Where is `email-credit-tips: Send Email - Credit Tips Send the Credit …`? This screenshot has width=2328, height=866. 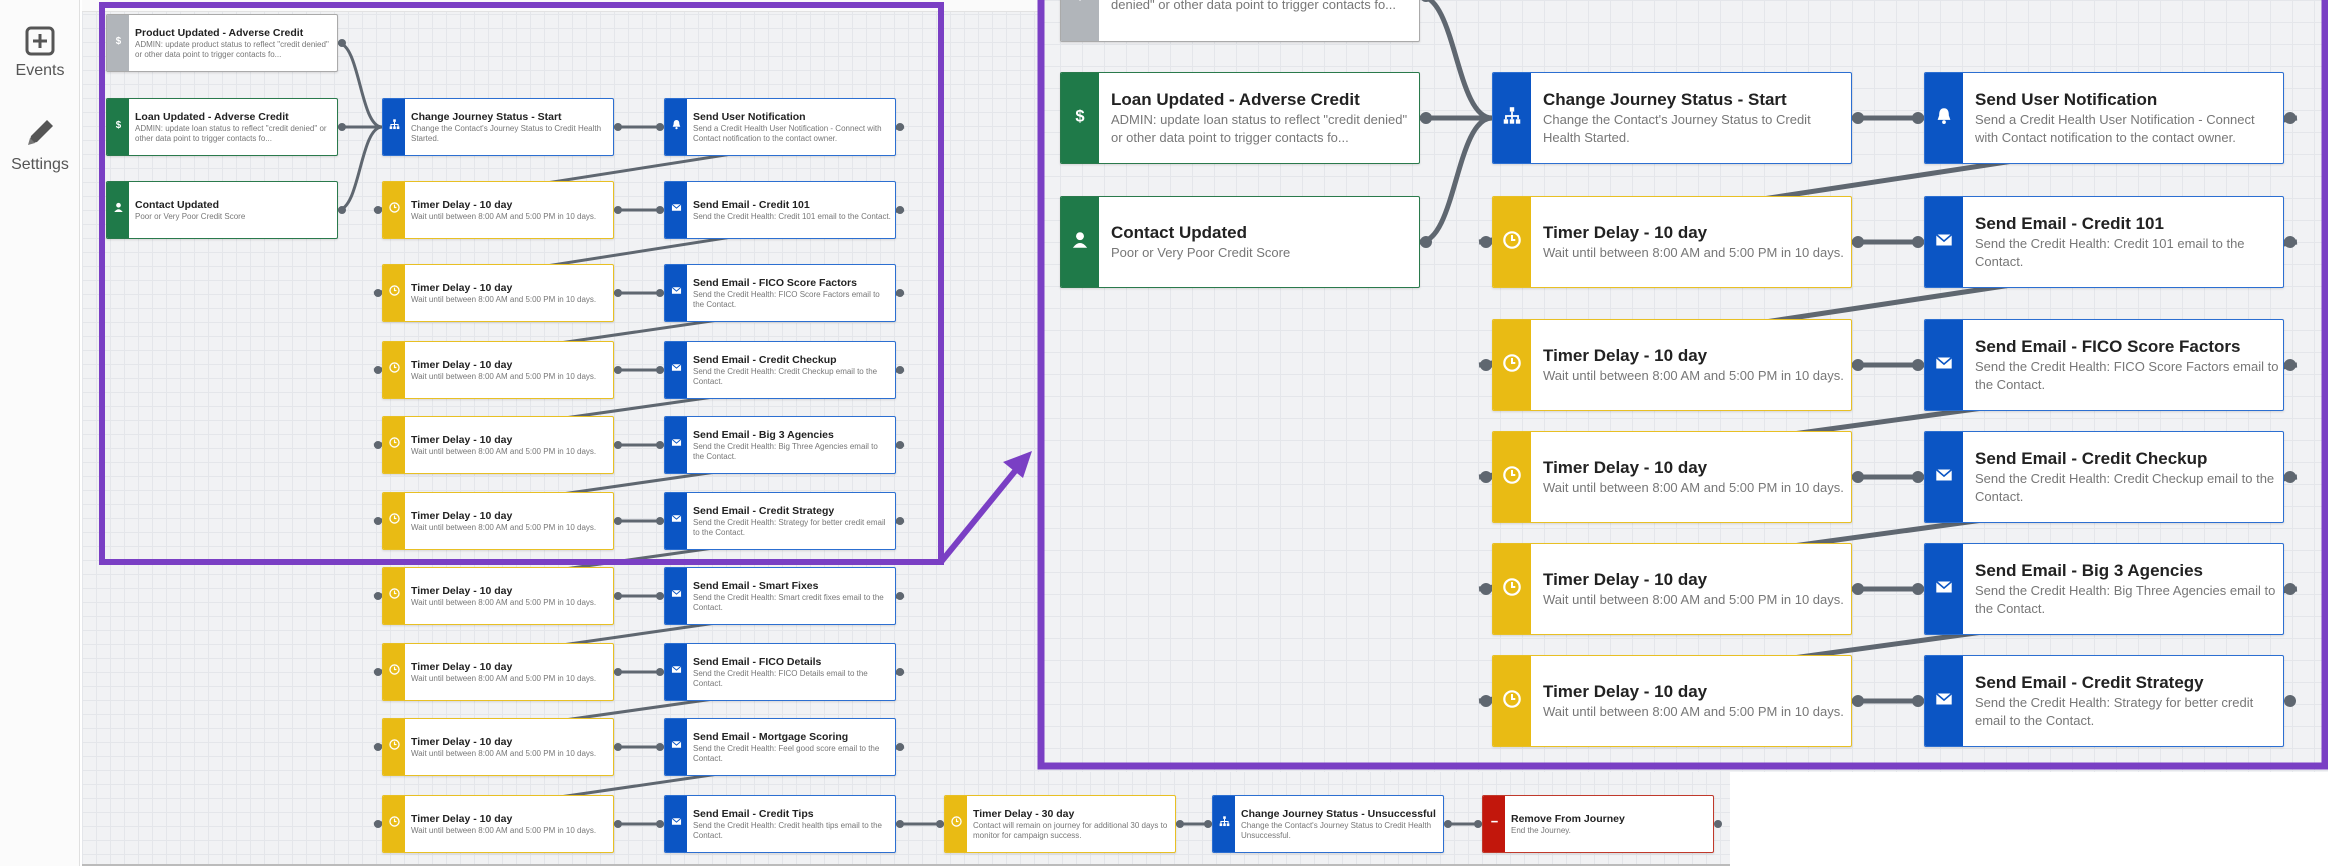
email-credit-tips: Send Email - Credit Tips Send the Credit … is located at coordinates (780, 824).